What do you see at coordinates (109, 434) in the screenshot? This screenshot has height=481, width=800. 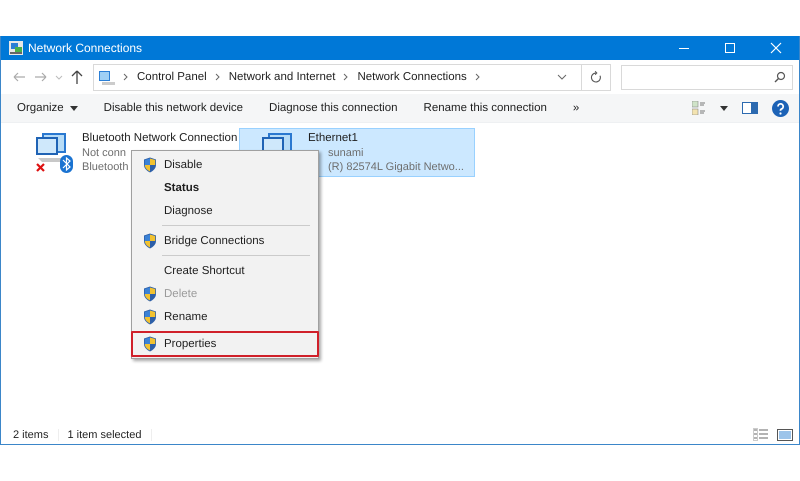 I see `status-text: 1 item selected` at bounding box center [109, 434].